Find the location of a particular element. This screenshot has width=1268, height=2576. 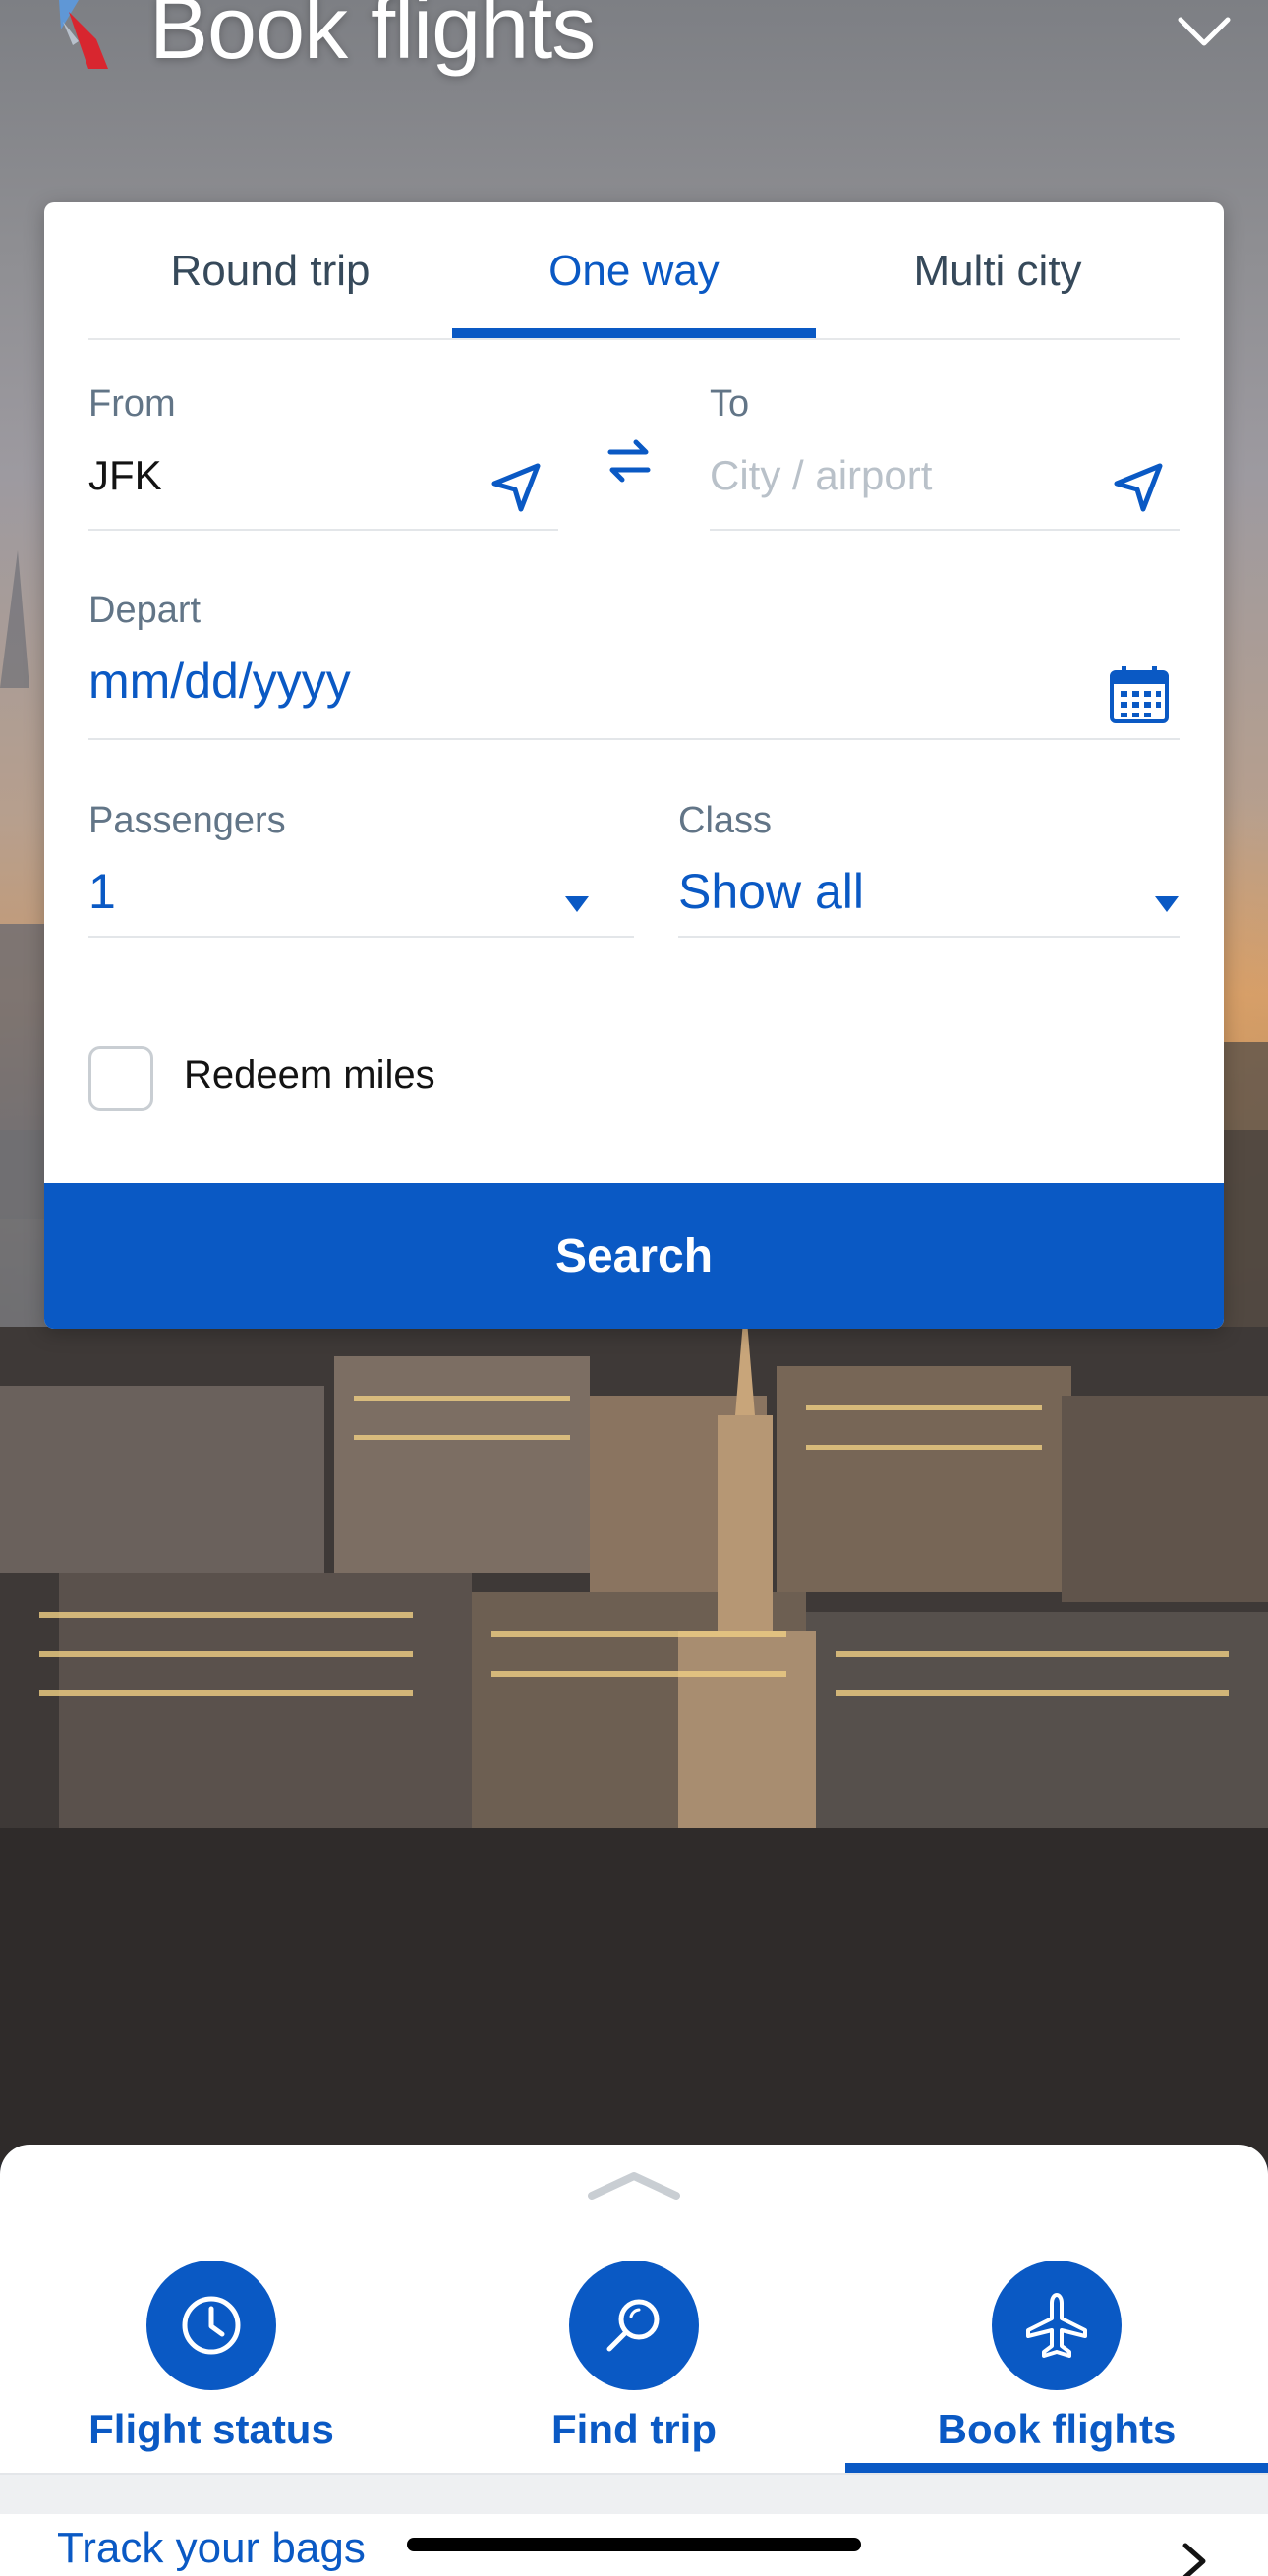

to-underline is located at coordinates (945, 530).